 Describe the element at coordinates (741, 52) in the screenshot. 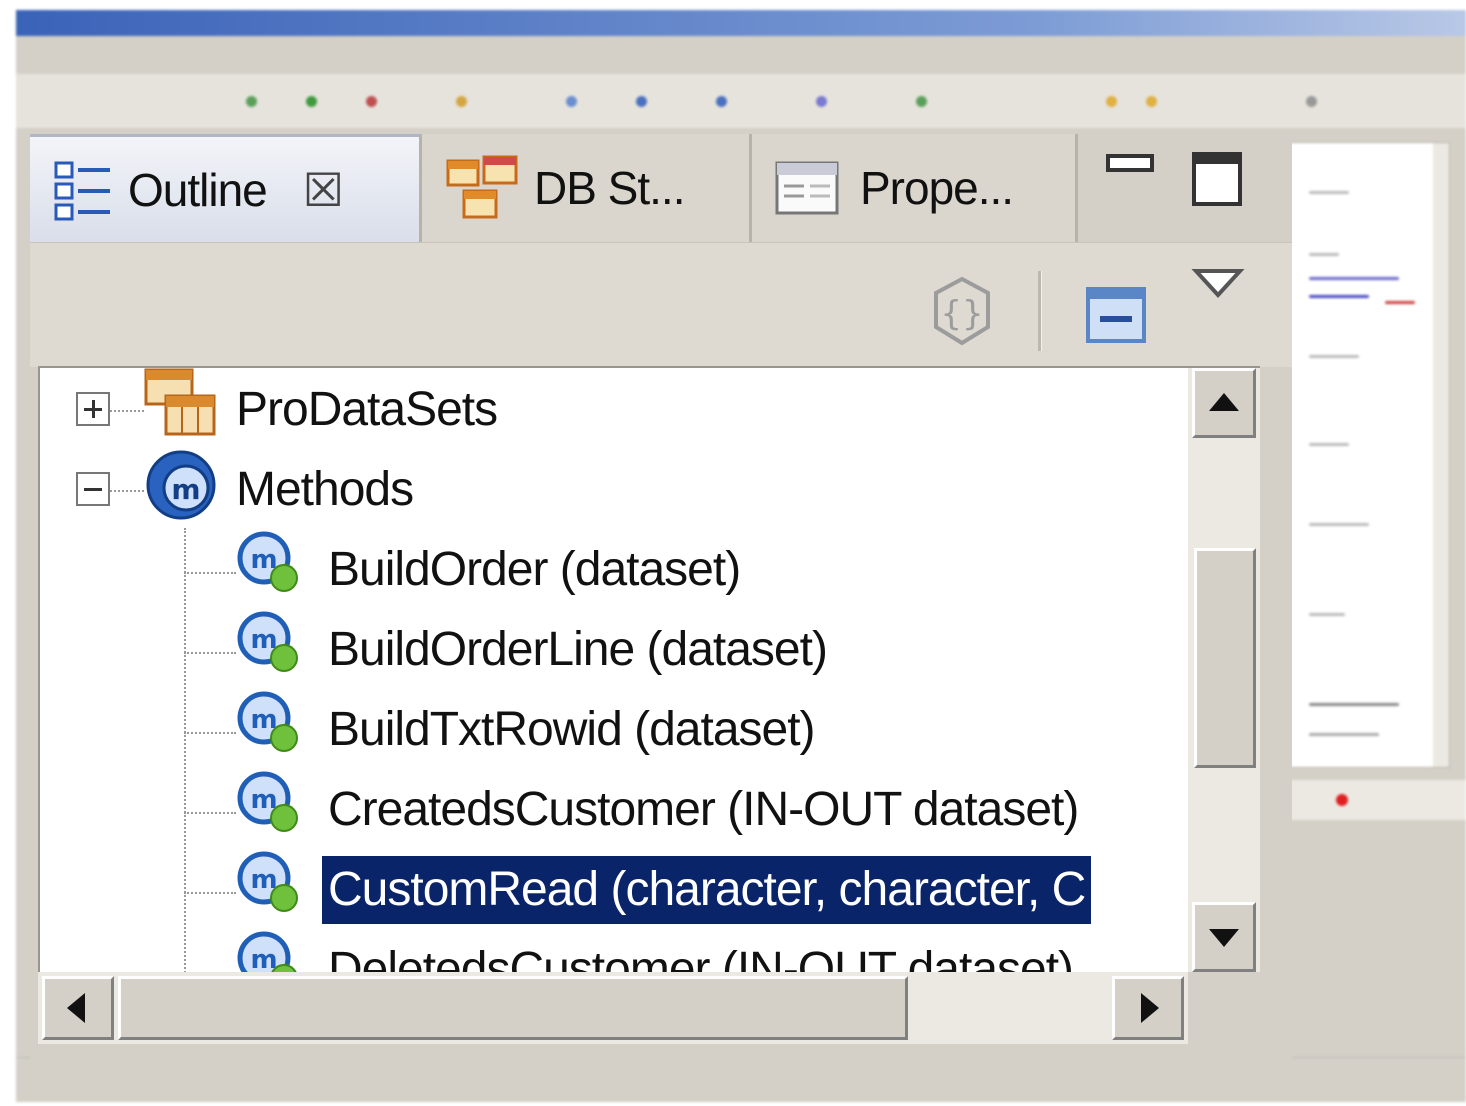

I see `background-menu-bar` at that location.